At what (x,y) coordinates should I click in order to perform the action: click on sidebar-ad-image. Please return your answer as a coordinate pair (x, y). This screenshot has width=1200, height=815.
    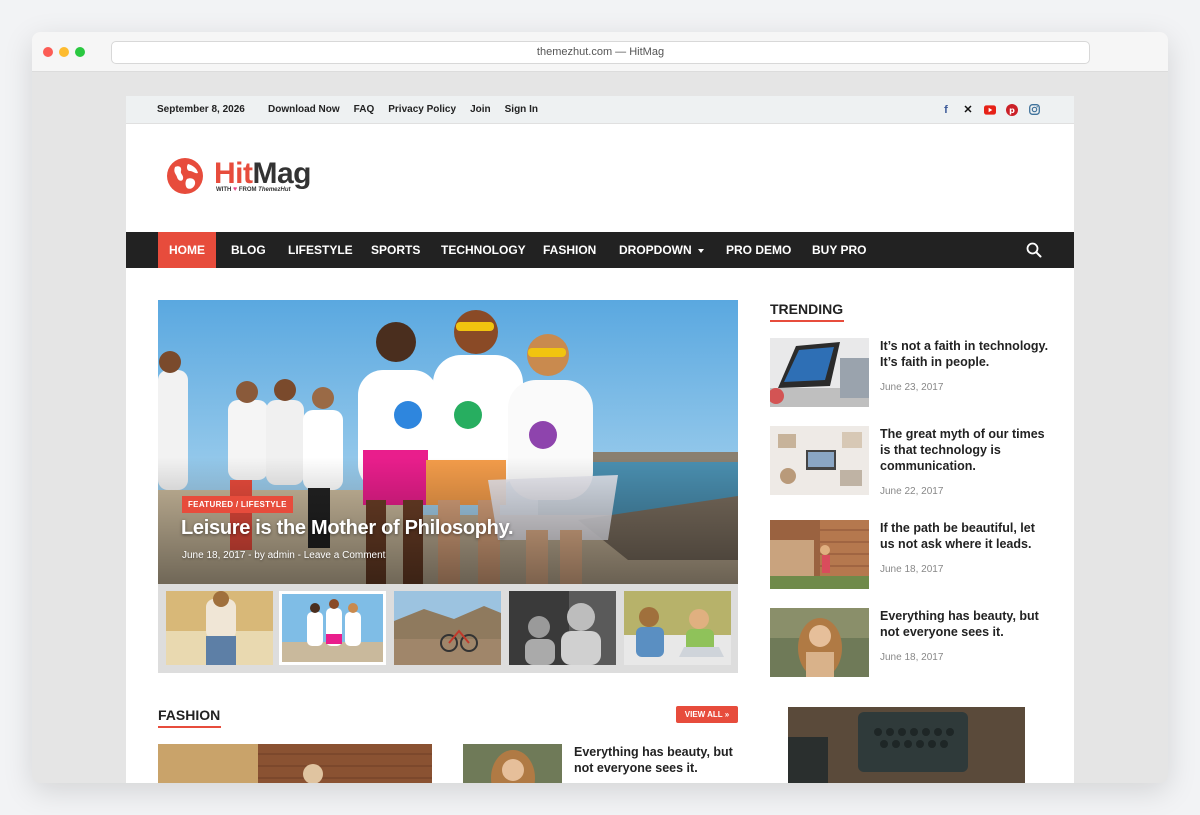
    Looking at the image, I should click on (906, 745).